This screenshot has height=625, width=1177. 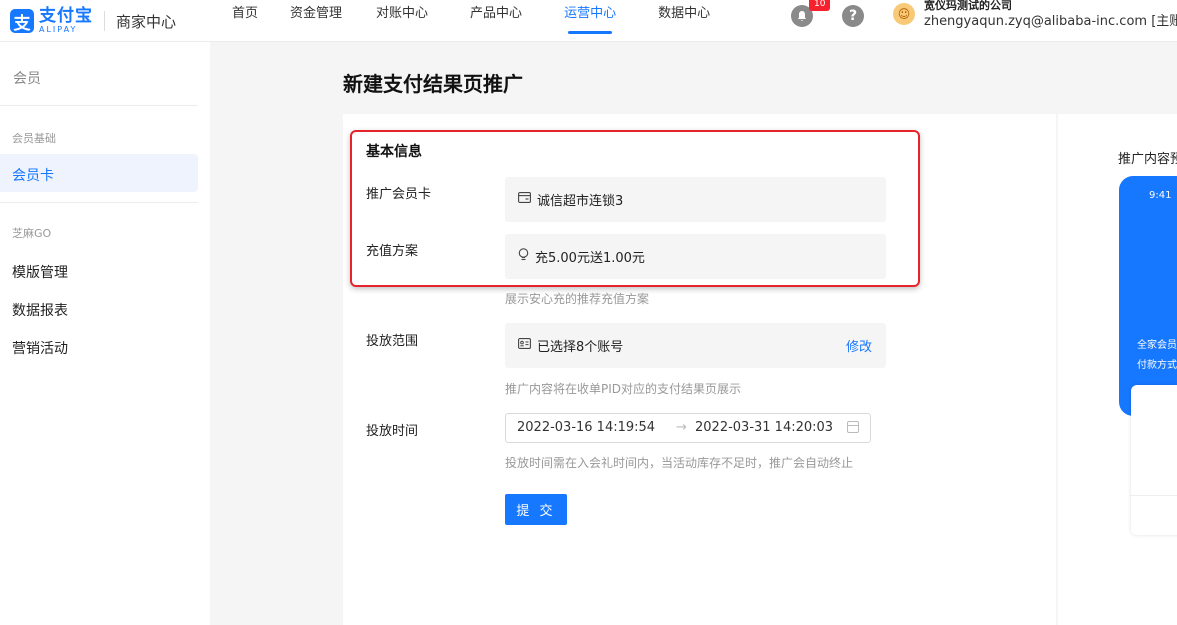 I want to click on nav-operations: 运营中心, so click(x=590, y=21).